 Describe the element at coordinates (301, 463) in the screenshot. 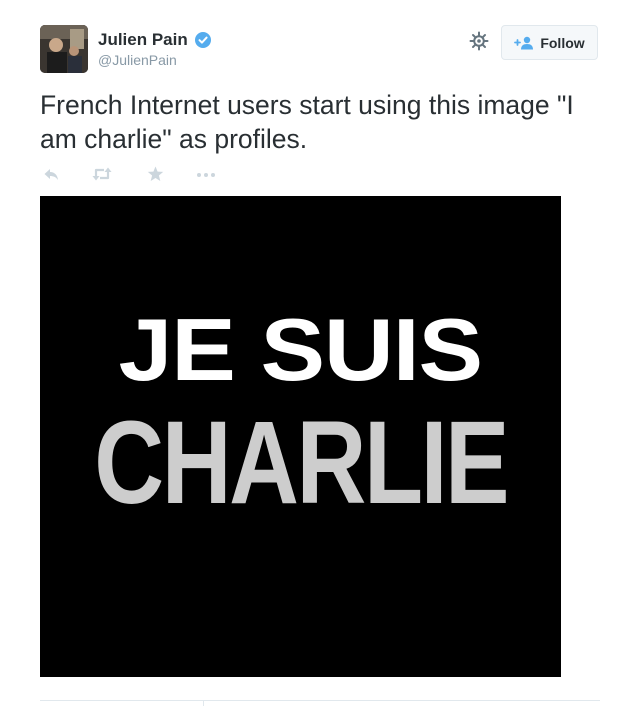

I see `image-text-line2: CHARLIE` at that location.